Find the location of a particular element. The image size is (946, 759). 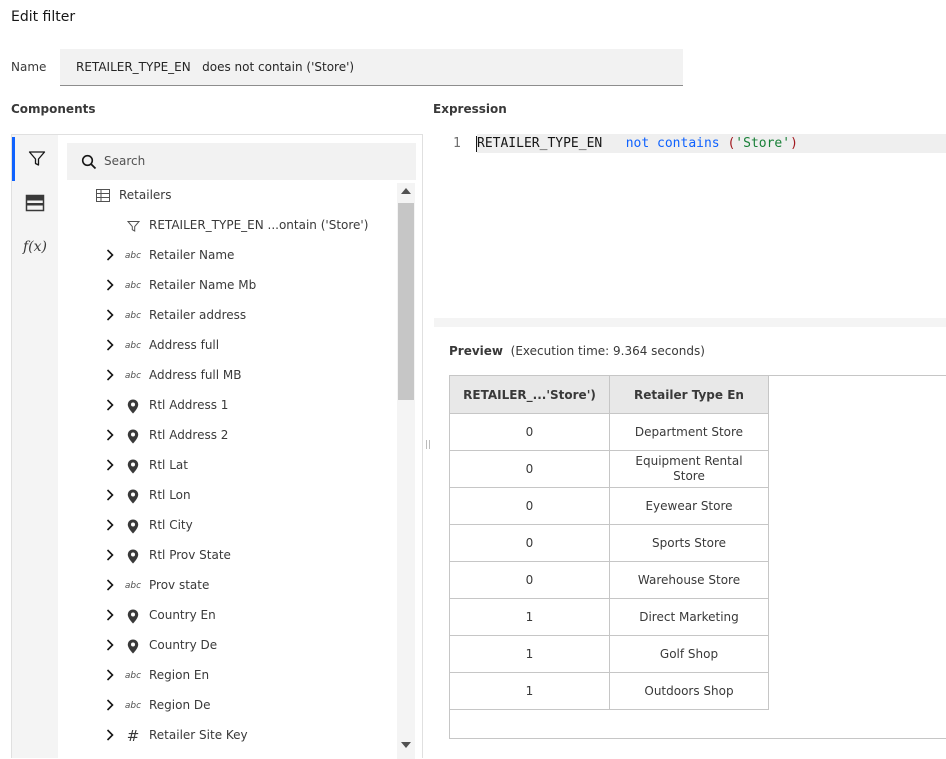

tree-item: Rtl Address 1 is located at coordinates (227, 406).